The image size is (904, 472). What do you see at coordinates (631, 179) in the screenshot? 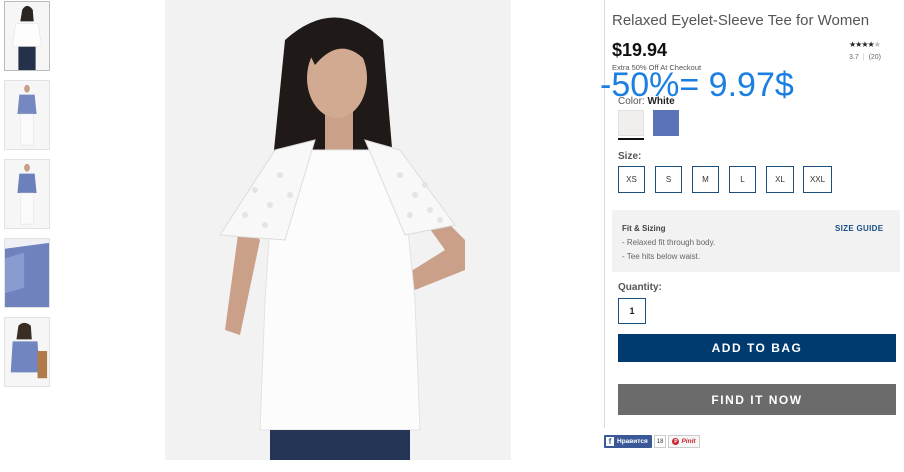
I see `size-option-xs: XS` at bounding box center [631, 179].